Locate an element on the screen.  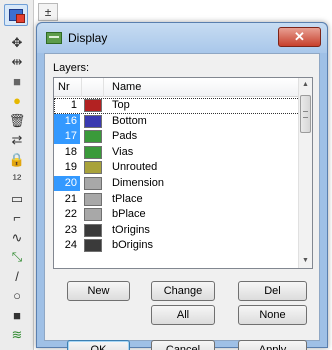
layer-number: 18 is located at coordinates (70, 151).